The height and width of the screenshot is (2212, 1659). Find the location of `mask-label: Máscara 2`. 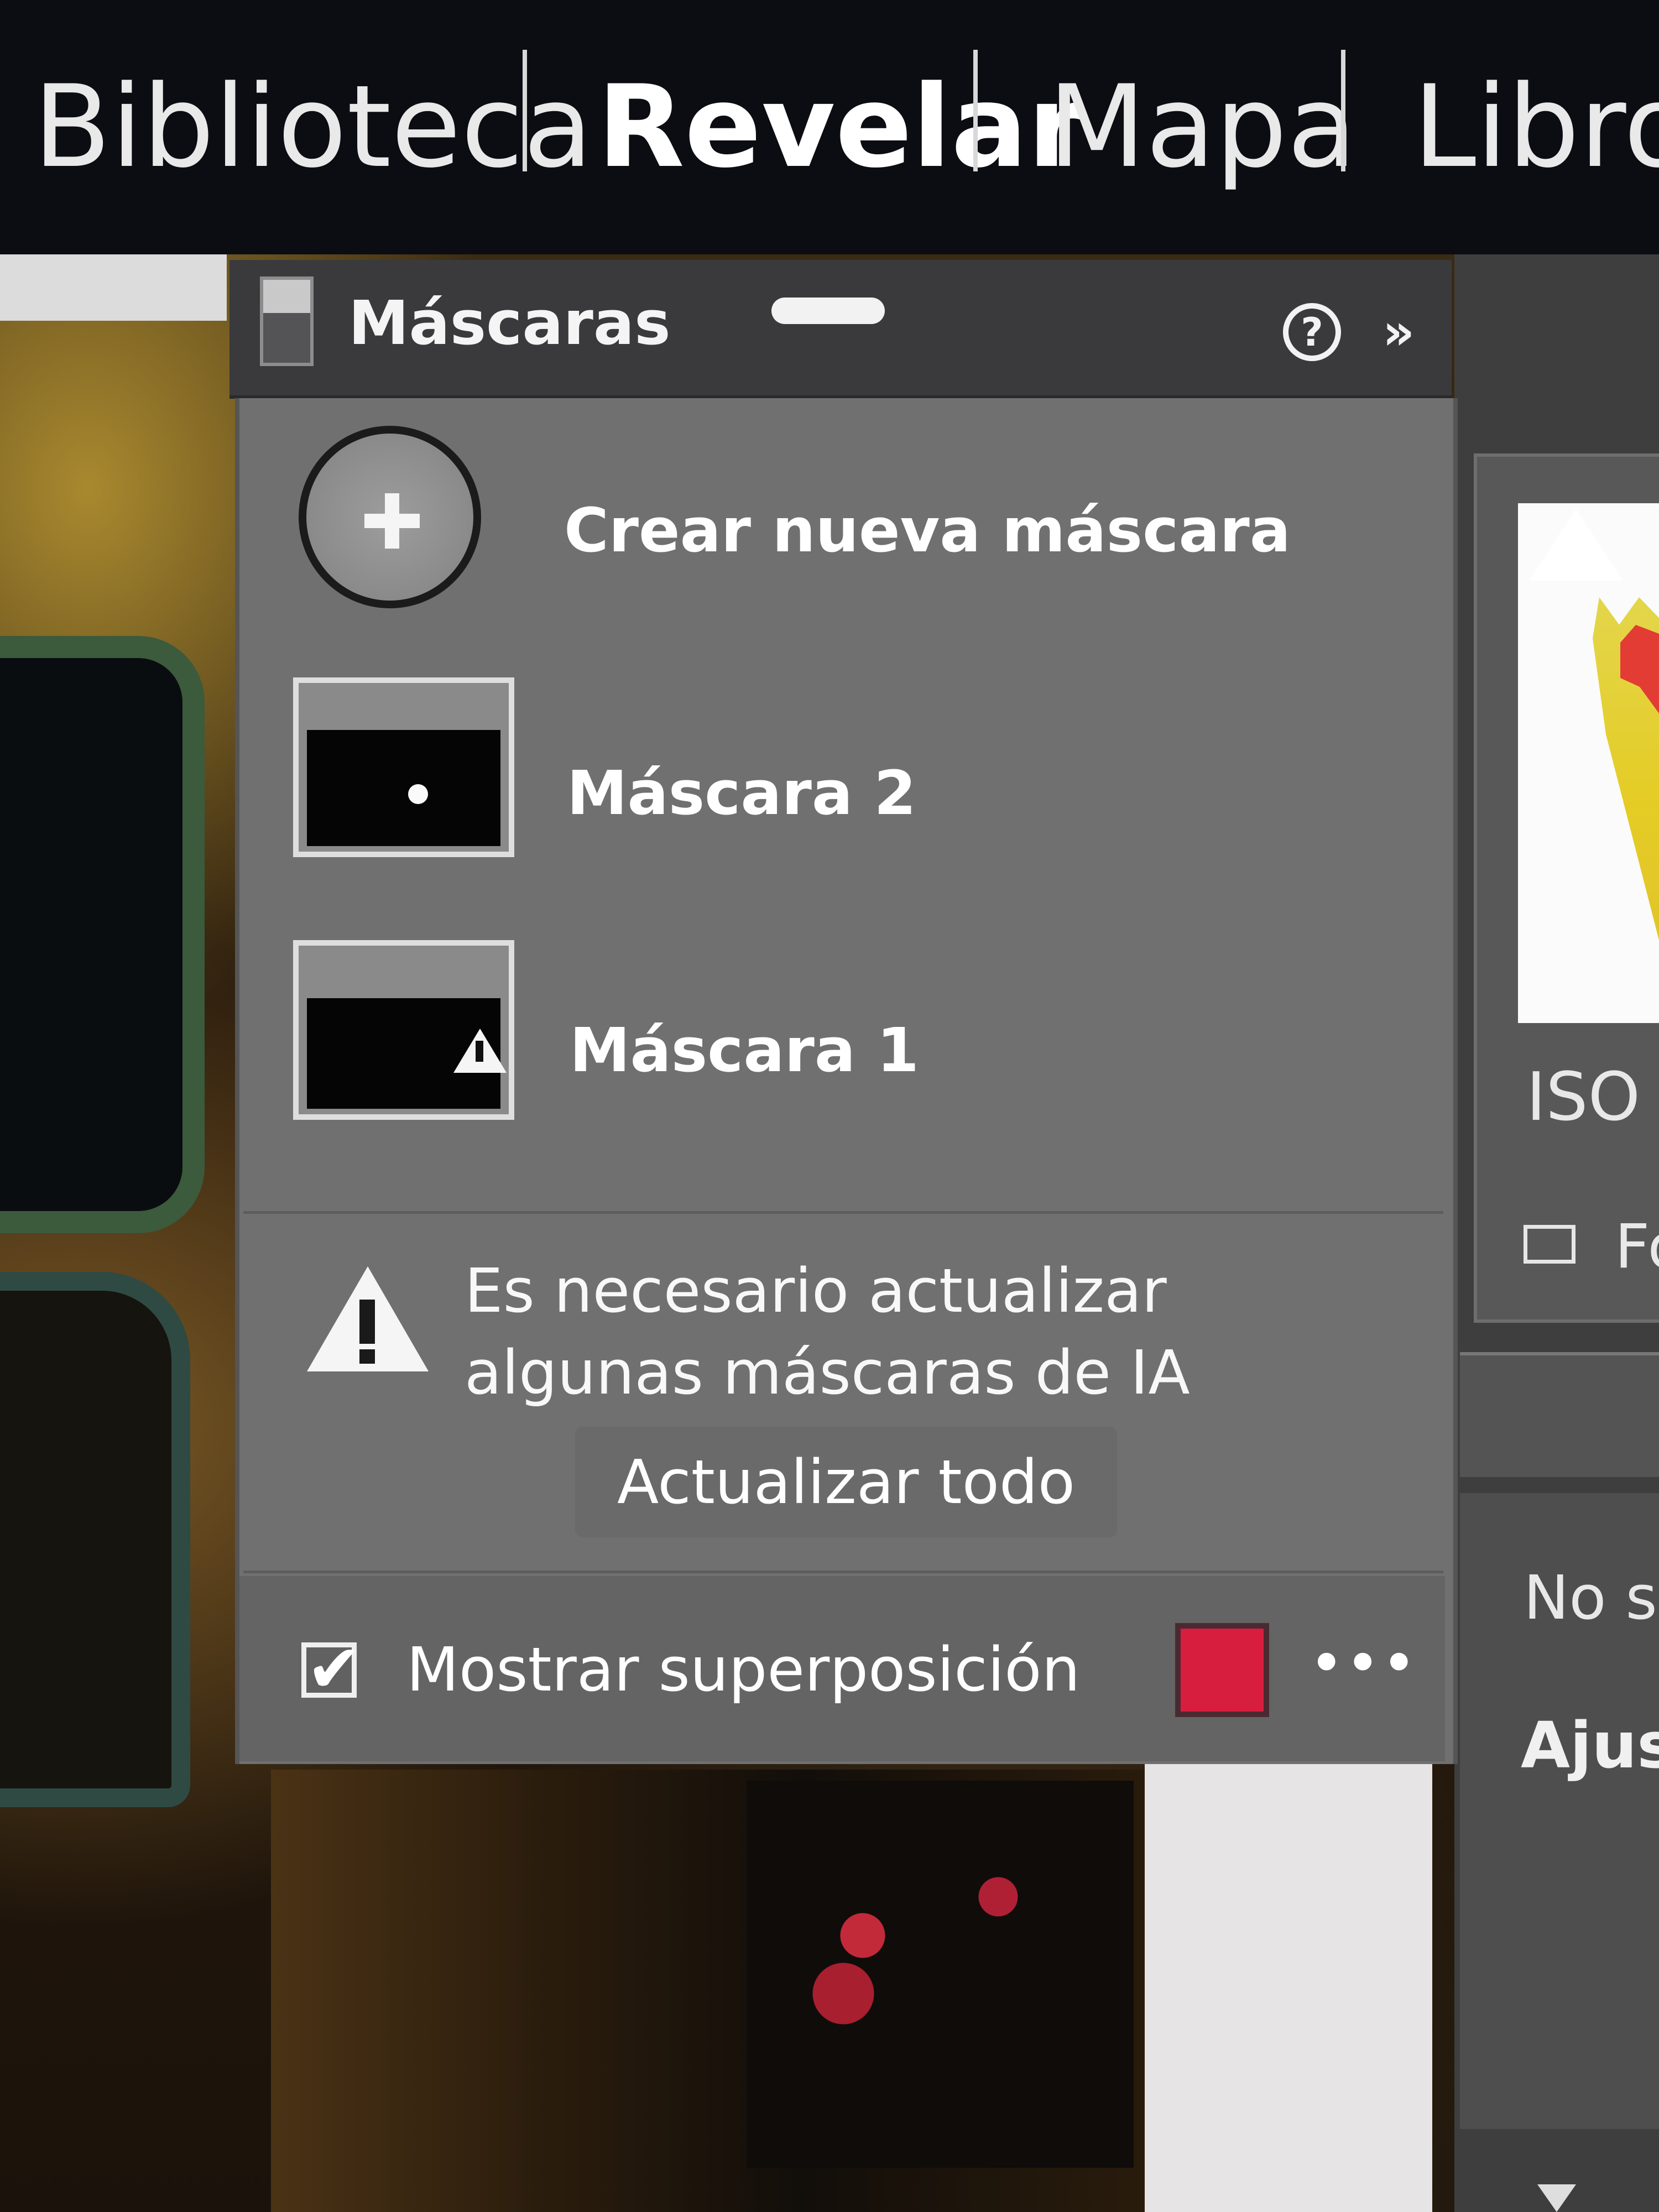

mask-label: Máscara 2 is located at coordinates (742, 793).